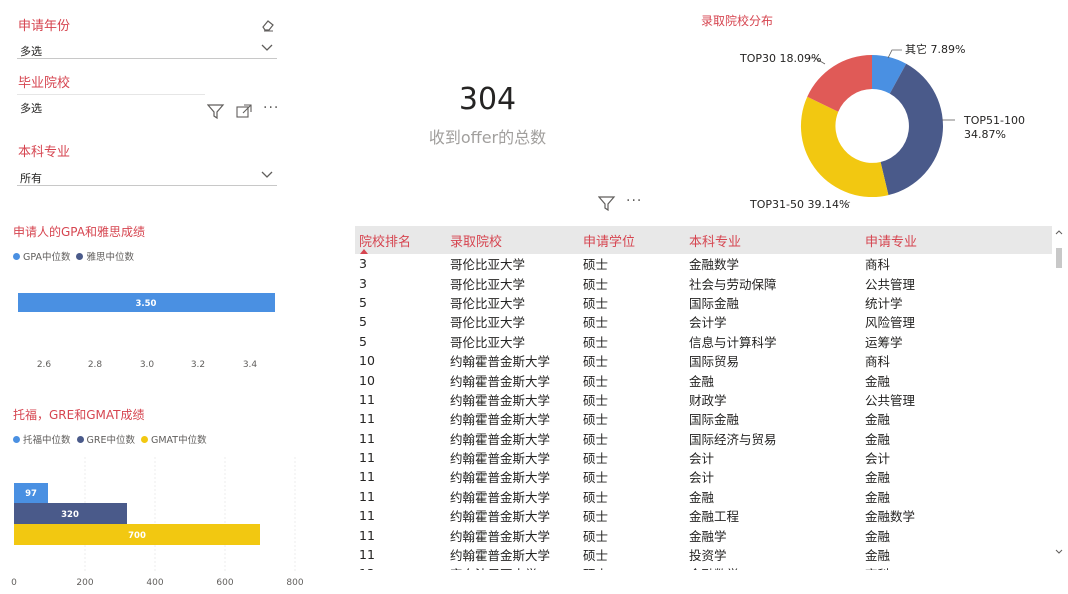  I want to click on test-tick: 400, so click(154, 583).